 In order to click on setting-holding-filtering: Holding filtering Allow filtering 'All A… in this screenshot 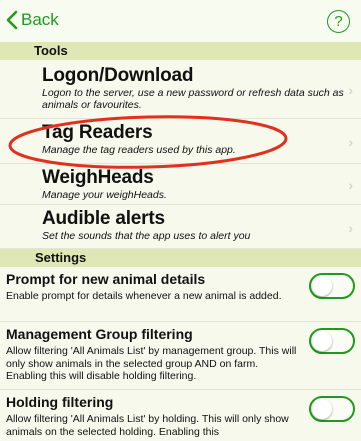, I will do `click(180, 415)`.